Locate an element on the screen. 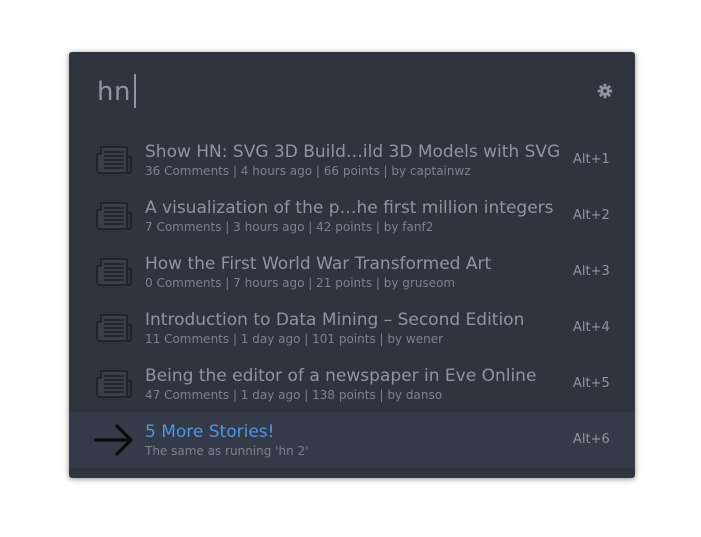  result-shortcut: Alt+4 is located at coordinates (591, 327).